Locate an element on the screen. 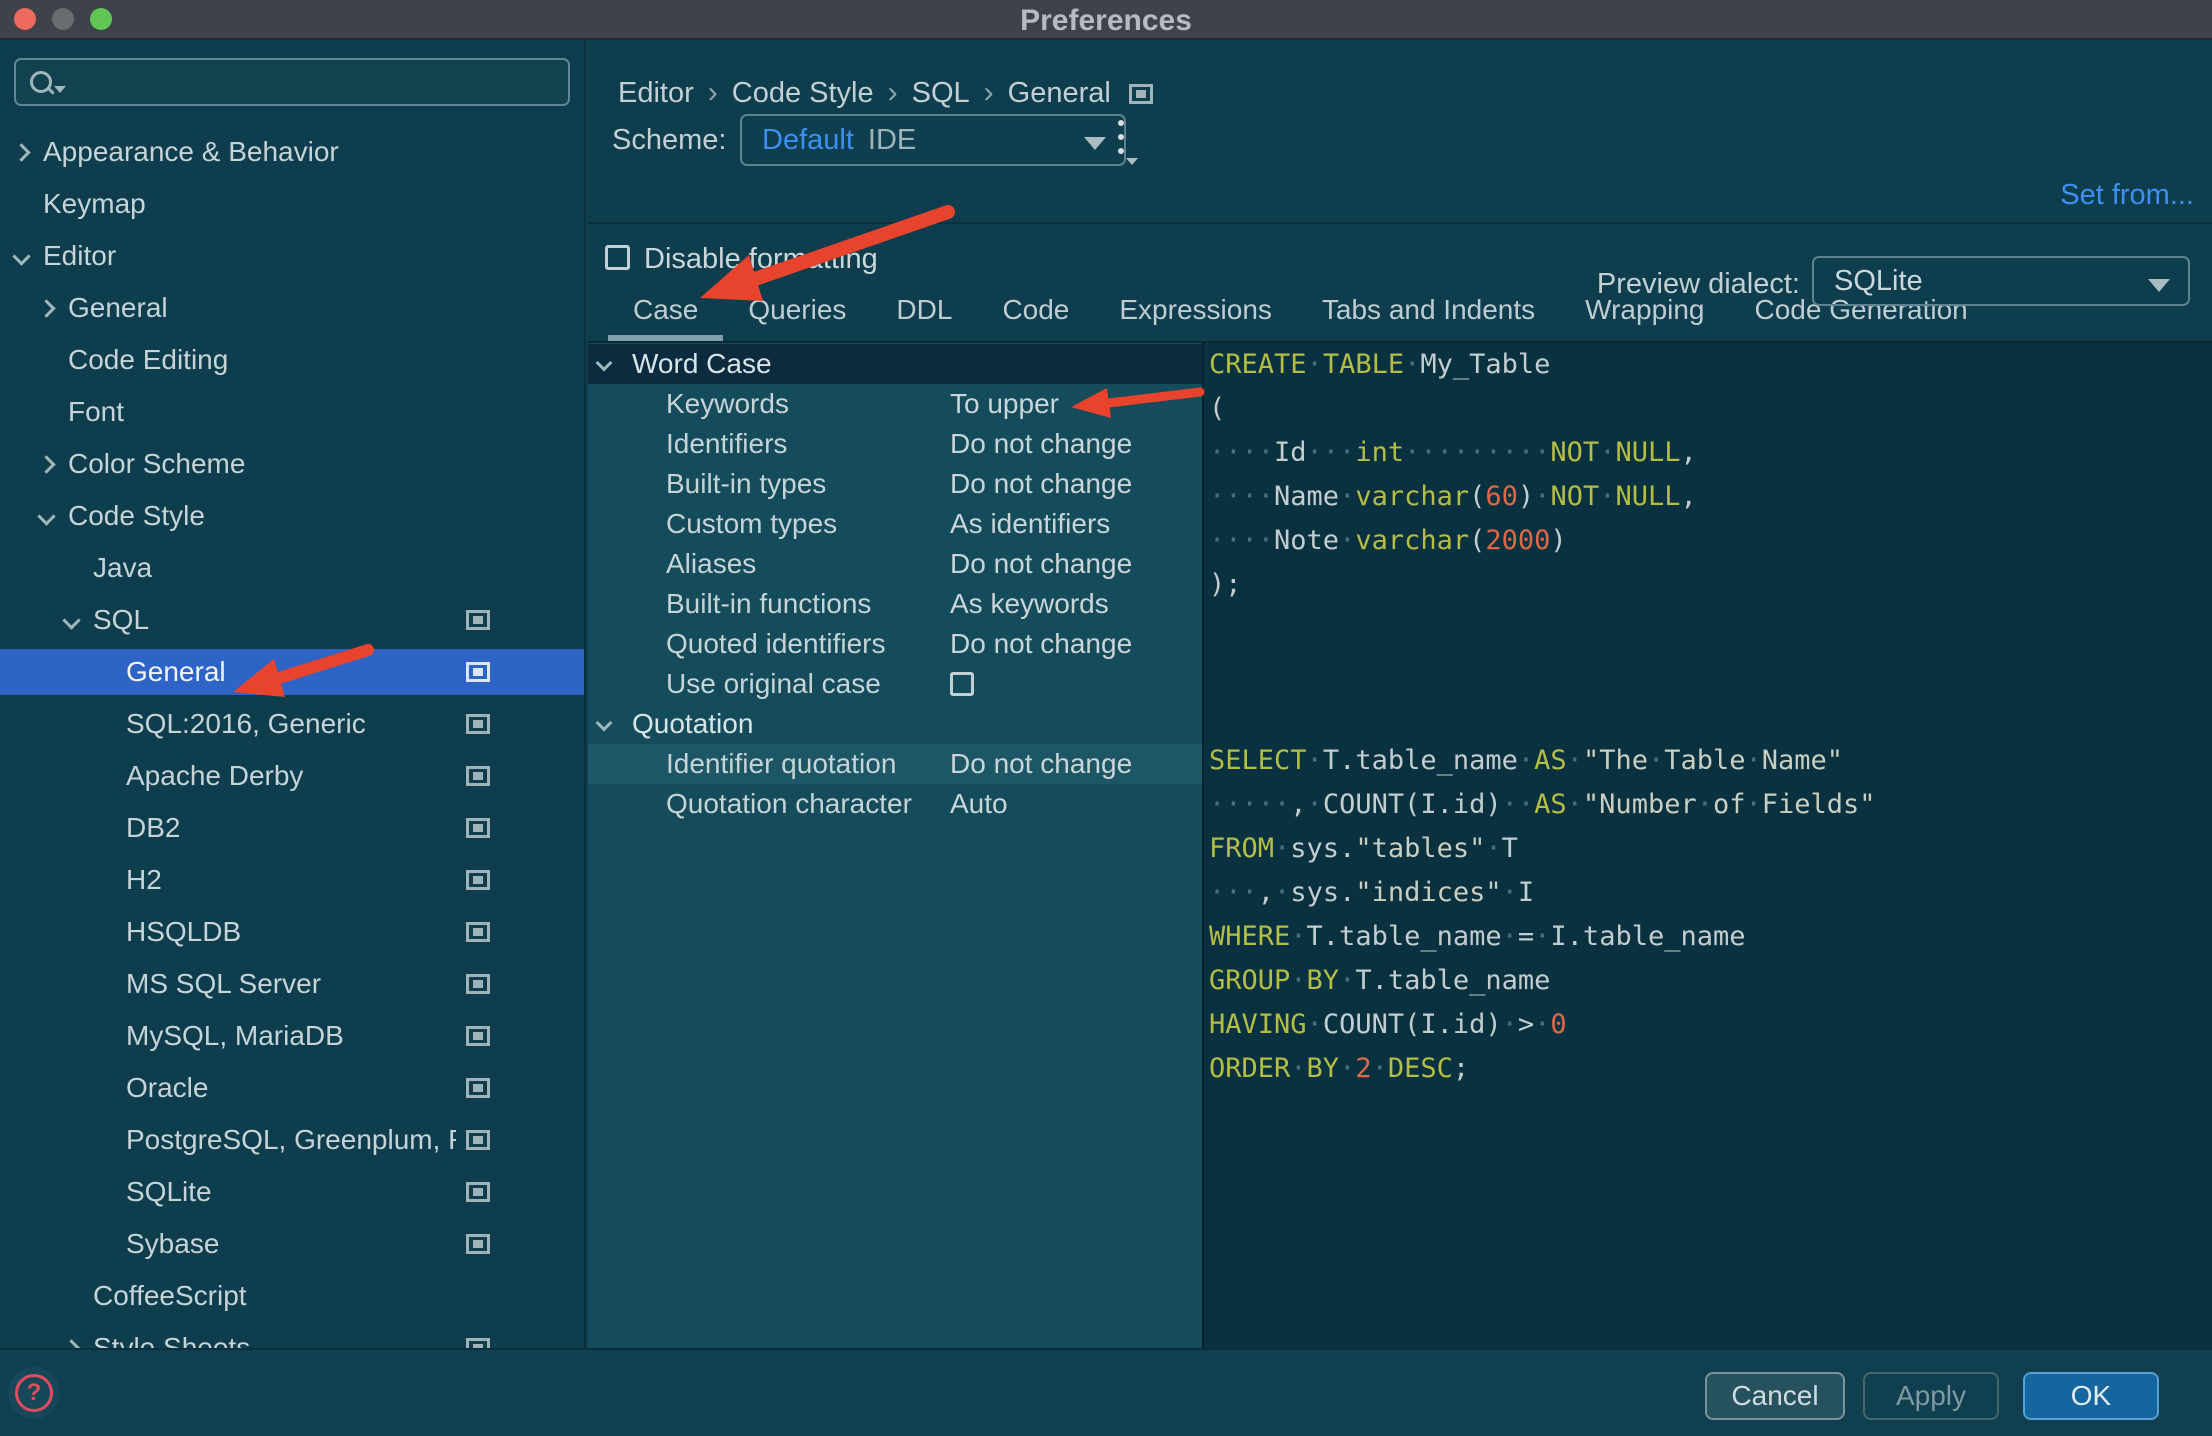 The image size is (2212, 1436). setting-label: Keywords is located at coordinates (727, 403).